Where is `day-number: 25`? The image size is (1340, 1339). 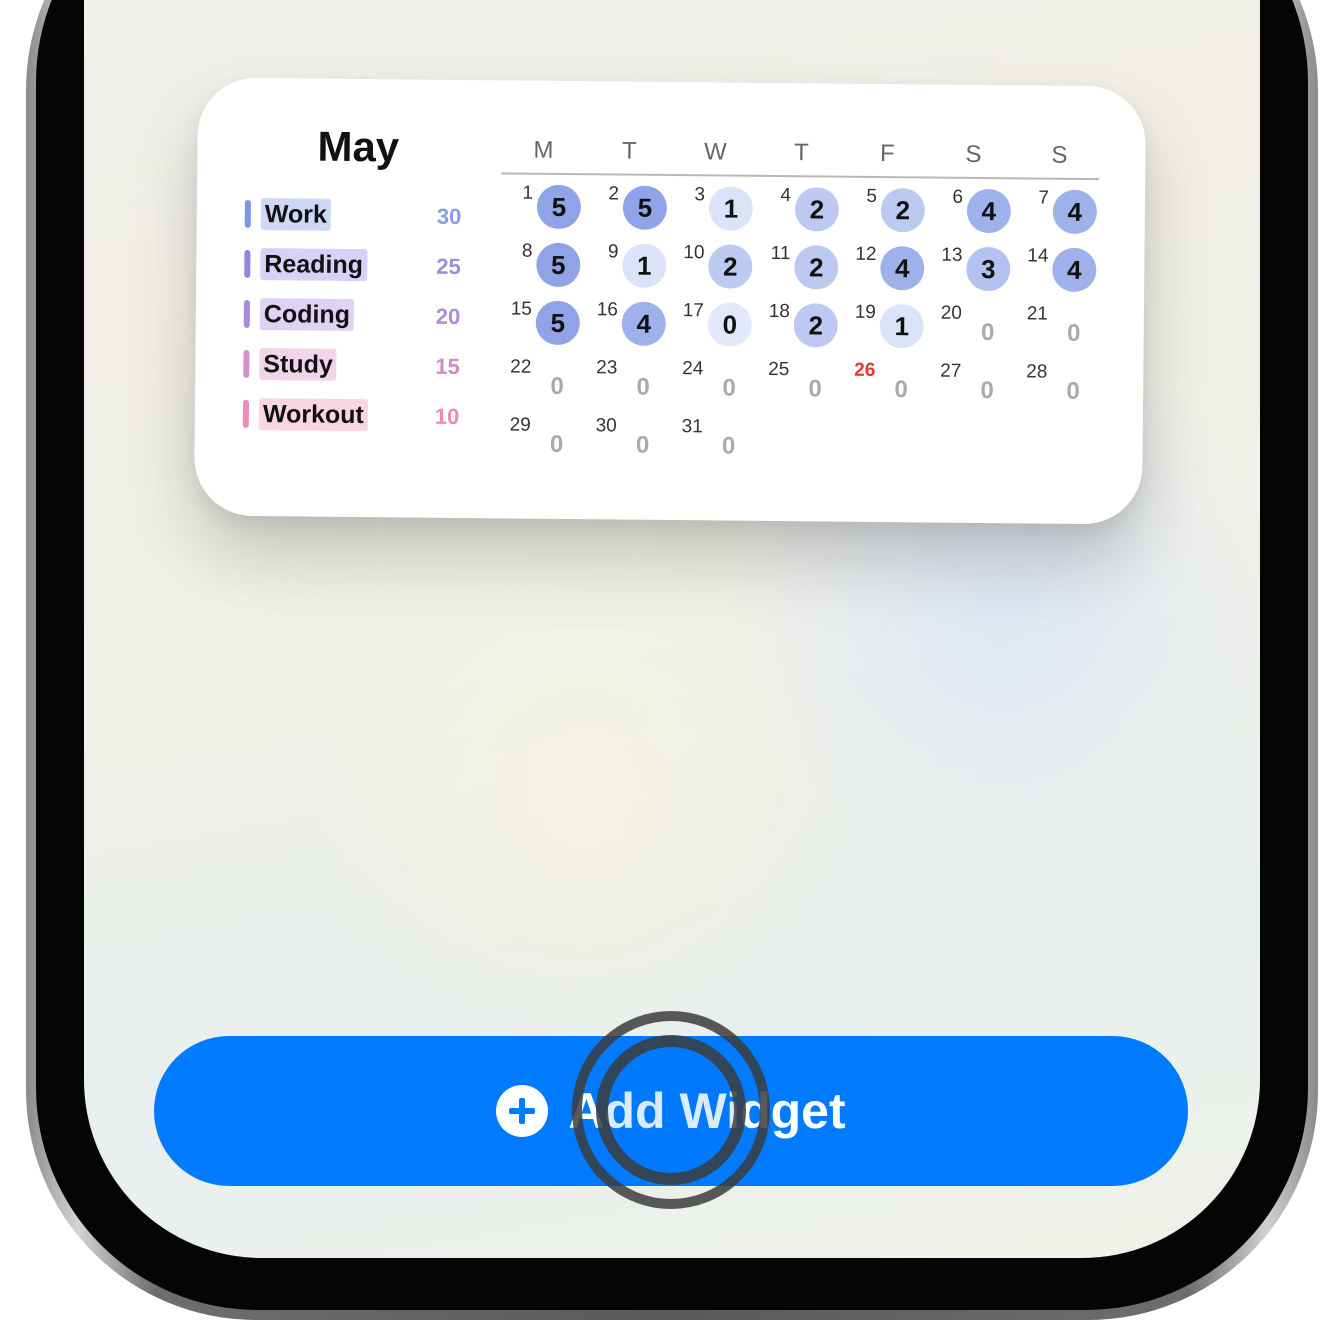
day-number: 25 is located at coordinates (779, 369).